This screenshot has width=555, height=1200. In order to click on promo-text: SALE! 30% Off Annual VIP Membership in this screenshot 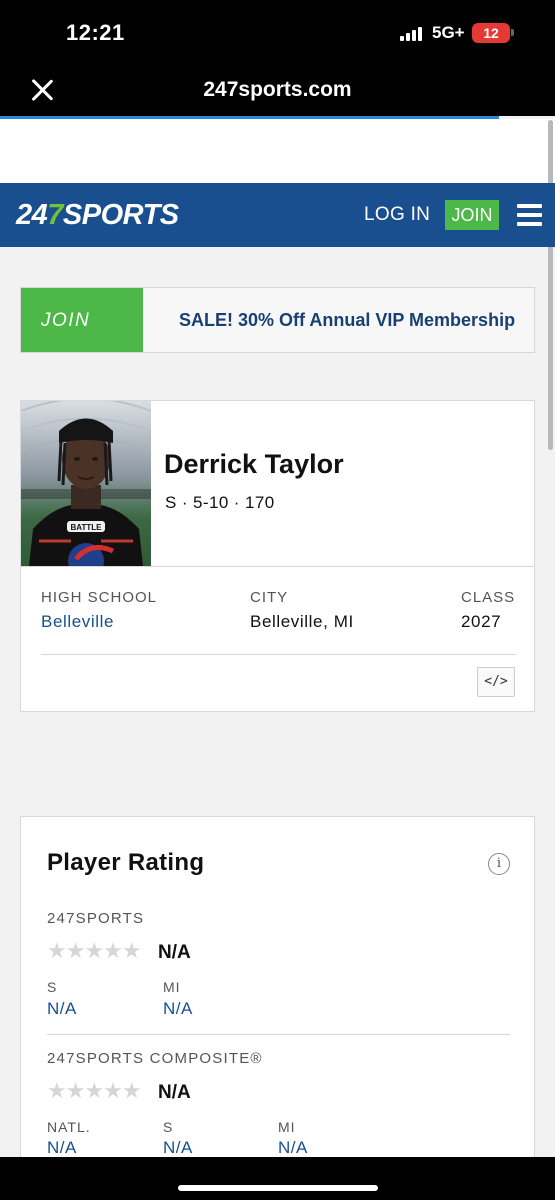, I will do `click(347, 320)`.